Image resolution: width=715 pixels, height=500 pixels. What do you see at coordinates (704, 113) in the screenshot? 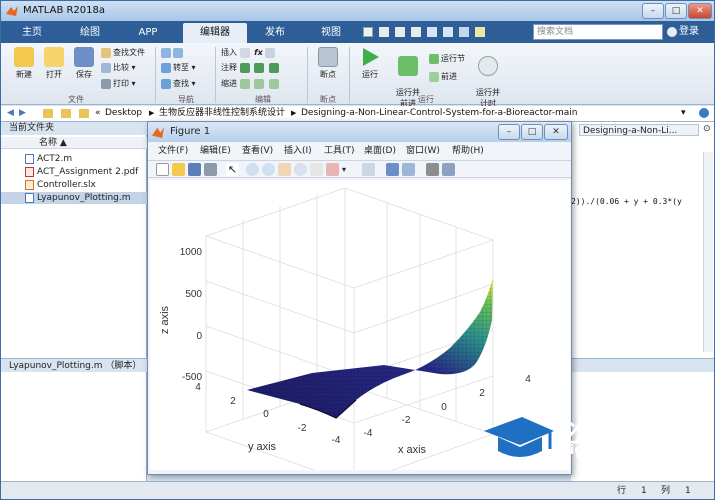
I see `search-folder-icon` at bounding box center [704, 113].